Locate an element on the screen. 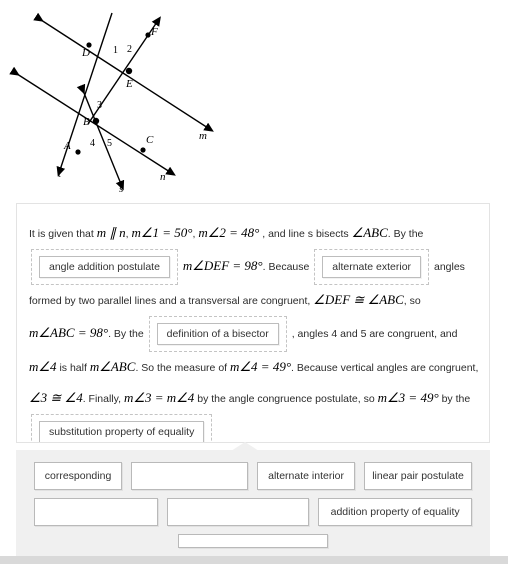  math-m-parallel-n: m ∥ n is located at coordinates (111, 232).